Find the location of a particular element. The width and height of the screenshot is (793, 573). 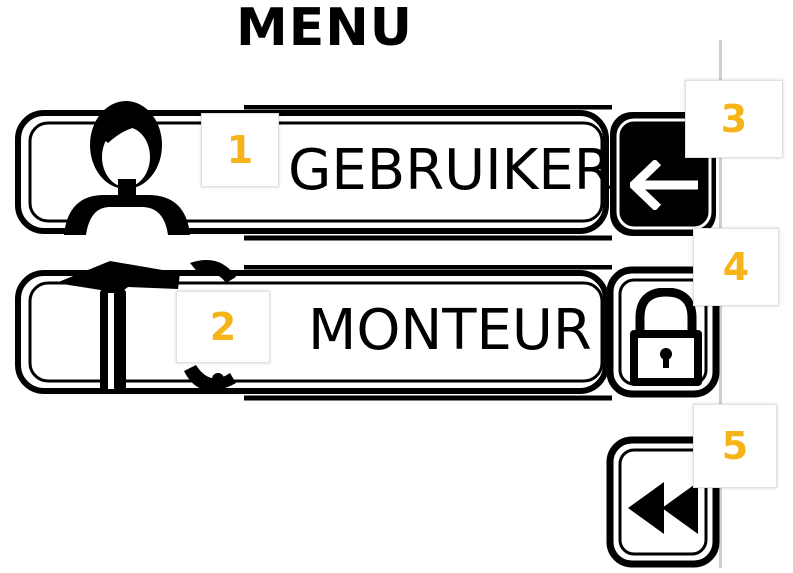

user-icon is located at coordinates (127, 168).